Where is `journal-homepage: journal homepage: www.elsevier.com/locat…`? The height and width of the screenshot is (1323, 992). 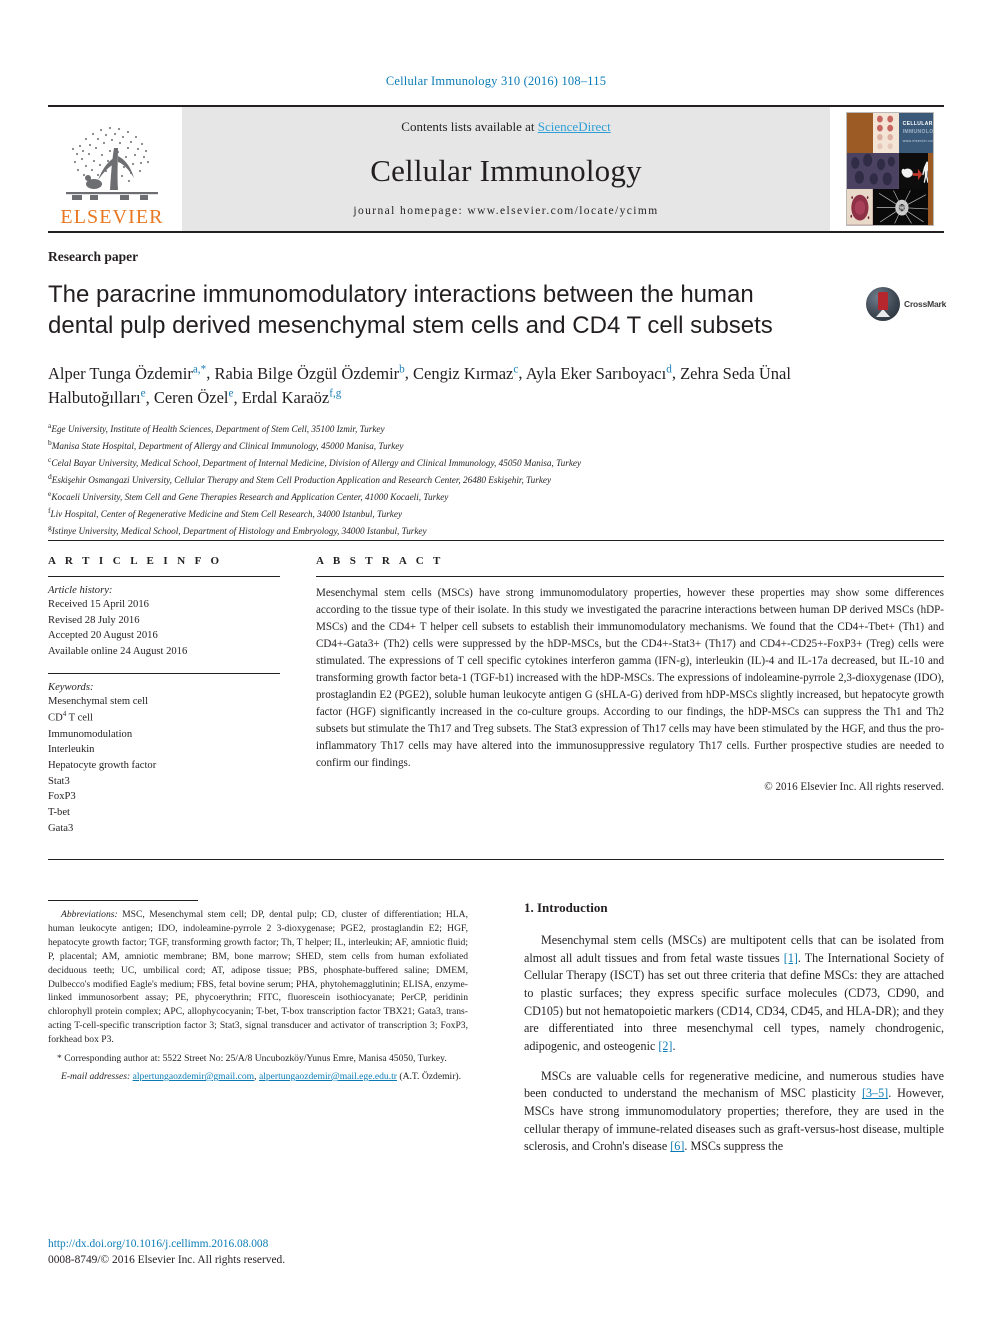 journal-homepage: journal homepage: www.elsevier.com/locat… is located at coordinates (505, 211).